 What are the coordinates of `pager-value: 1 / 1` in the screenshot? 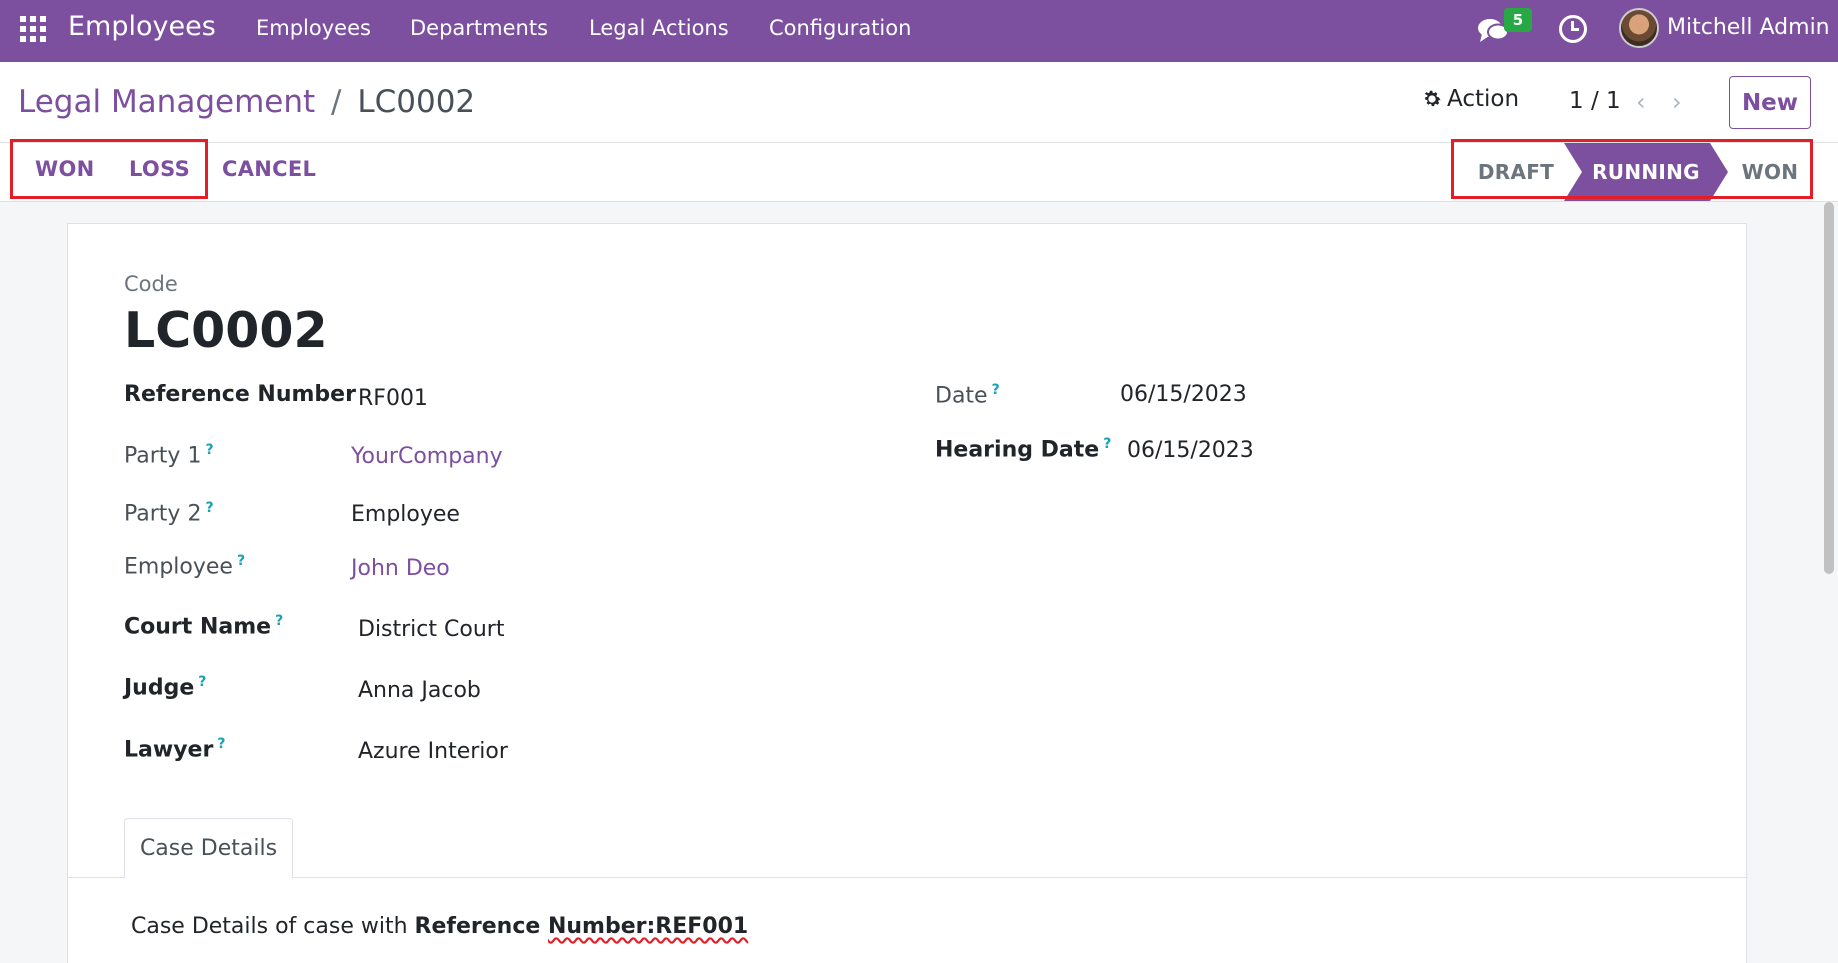 It's located at (1595, 101).